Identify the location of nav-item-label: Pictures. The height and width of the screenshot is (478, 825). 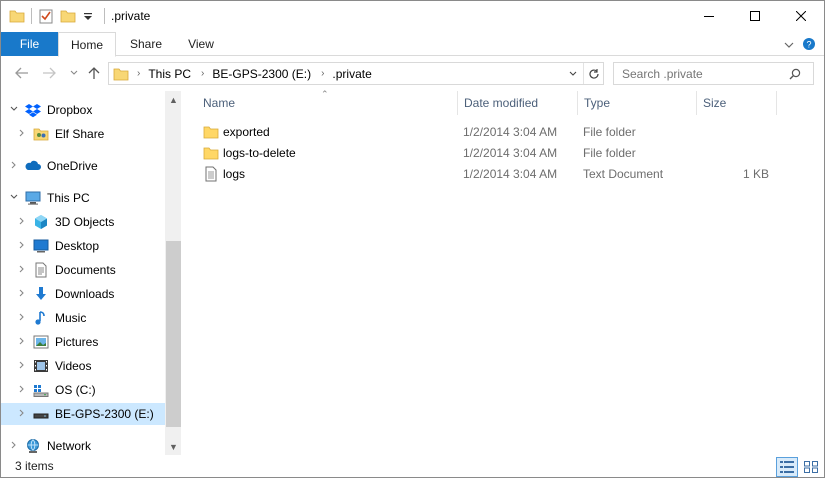
(77, 342).